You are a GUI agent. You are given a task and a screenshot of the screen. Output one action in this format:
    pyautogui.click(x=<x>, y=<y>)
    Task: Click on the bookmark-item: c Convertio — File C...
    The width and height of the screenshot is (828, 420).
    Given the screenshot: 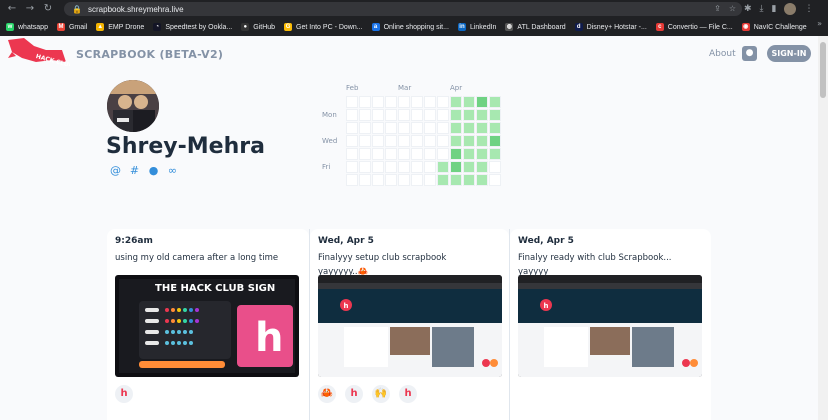 What is the action you would take?
    pyautogui.click(x=694, y=27)
    